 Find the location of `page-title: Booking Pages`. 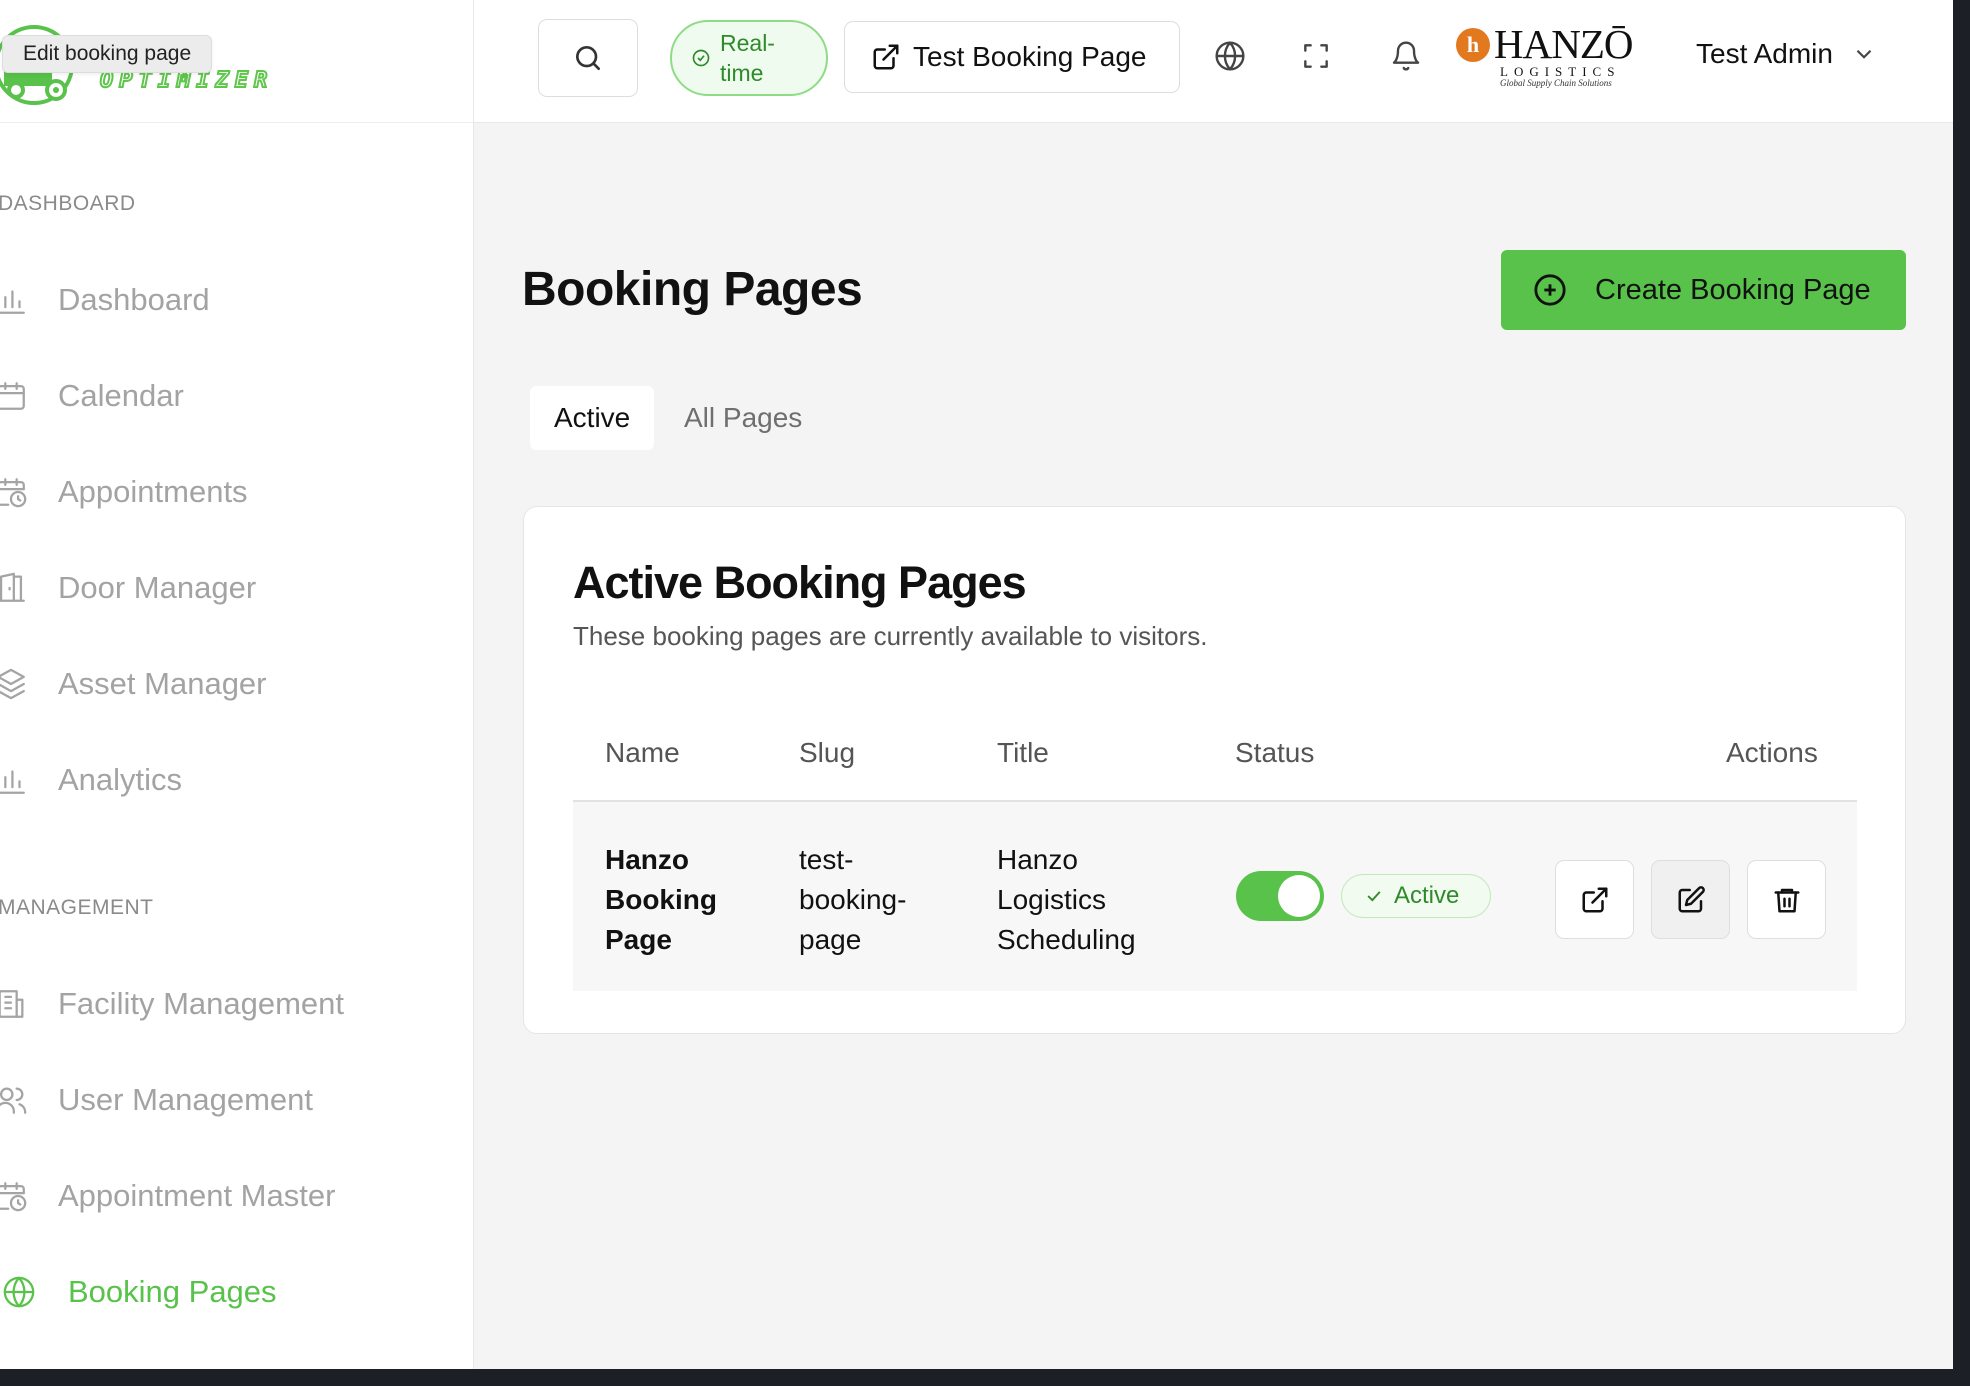

page-title: Booking Pages is located at coordinates (692, 289).